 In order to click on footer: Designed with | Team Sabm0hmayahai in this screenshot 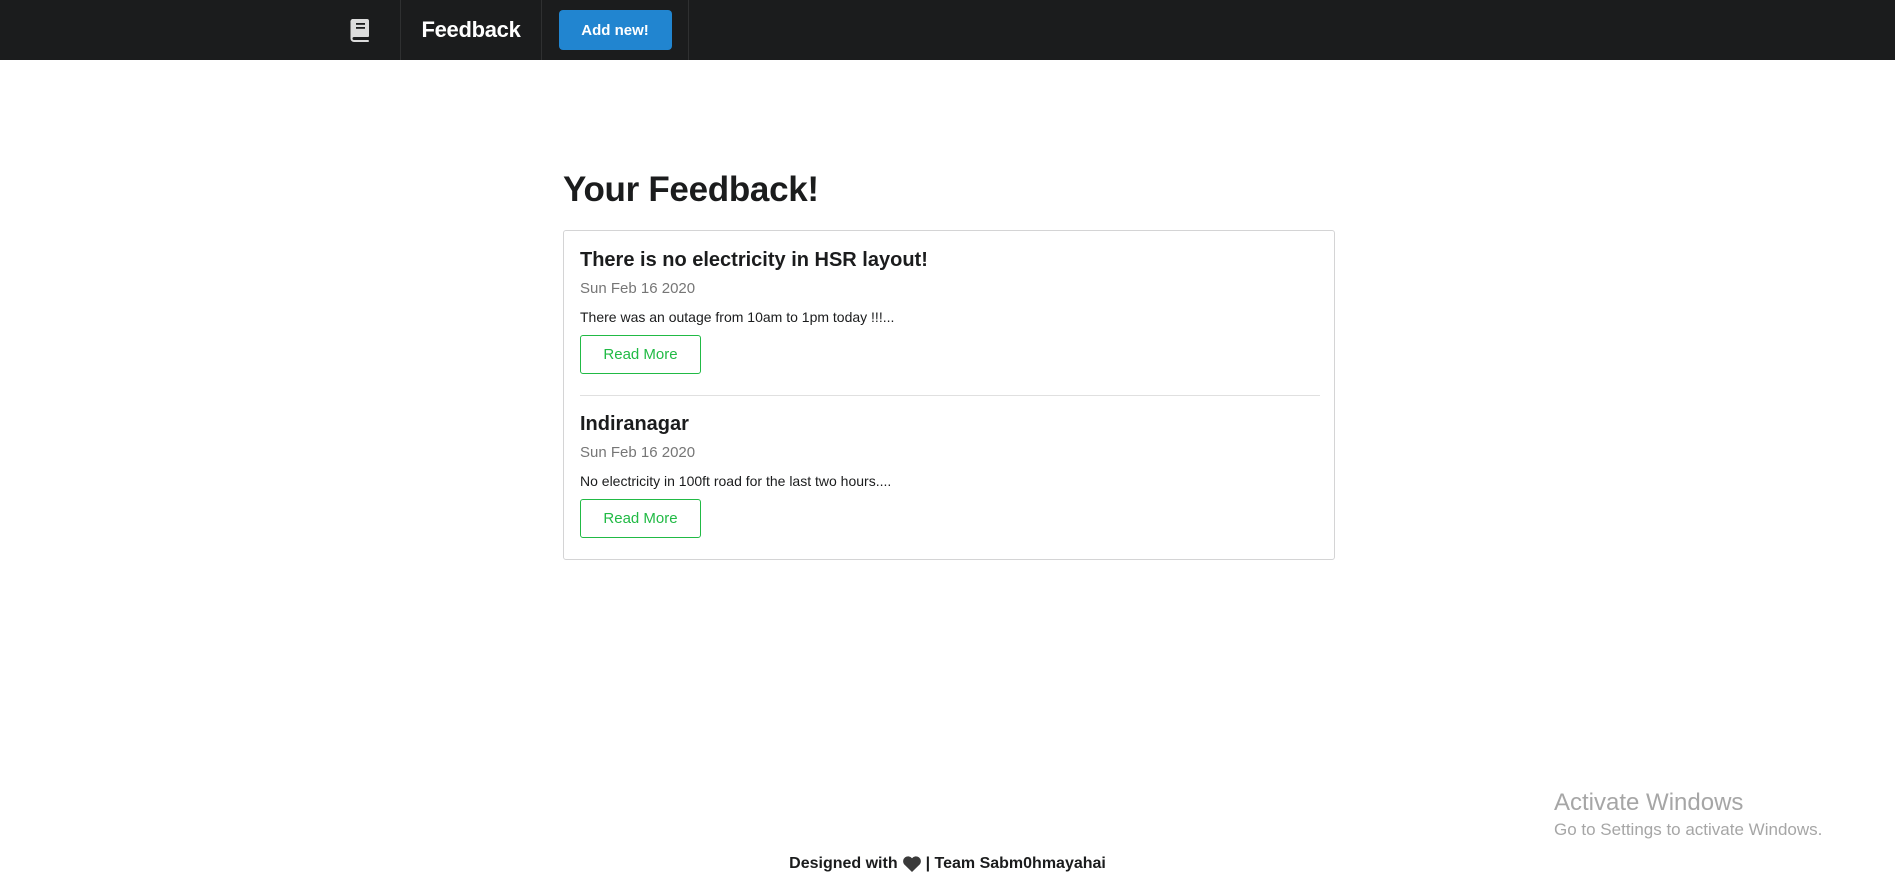, I will do `click(947, 864)`.